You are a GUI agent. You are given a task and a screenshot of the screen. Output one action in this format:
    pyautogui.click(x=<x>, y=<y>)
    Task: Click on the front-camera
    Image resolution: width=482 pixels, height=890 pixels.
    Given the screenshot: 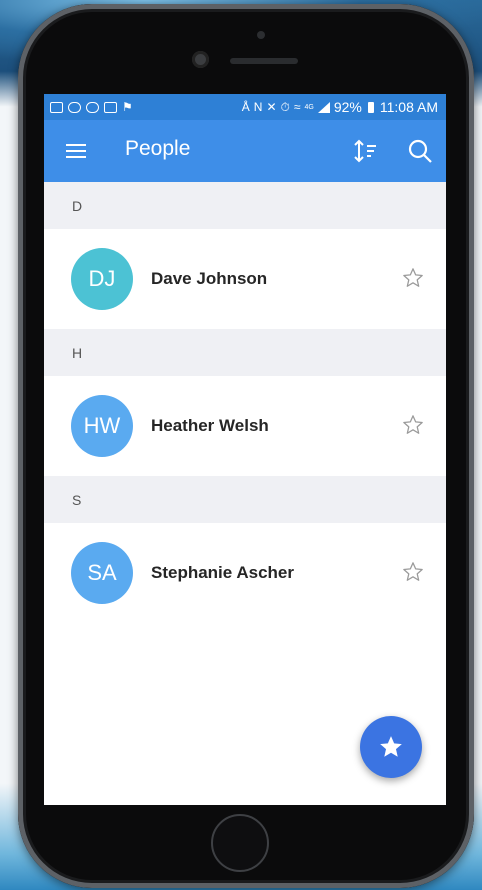 What is the action you would take?
    pyautogui.click(x=200, y=59)
    